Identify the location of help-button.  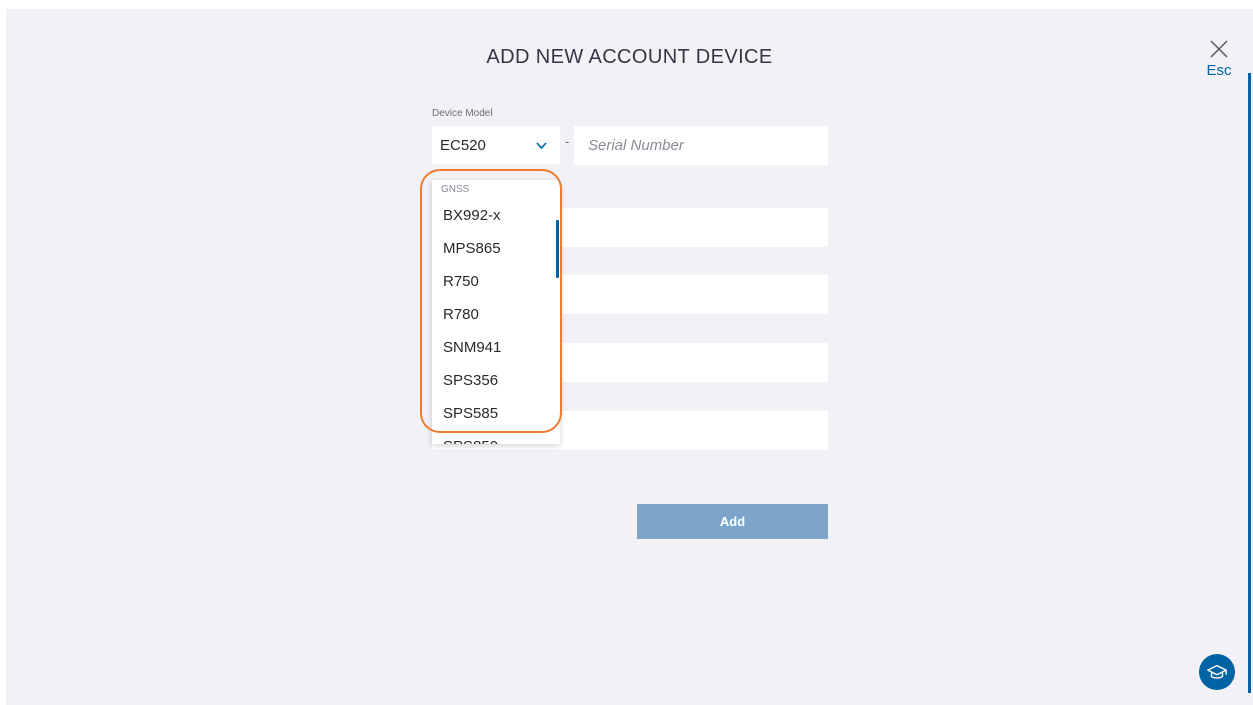
(1217, 672).